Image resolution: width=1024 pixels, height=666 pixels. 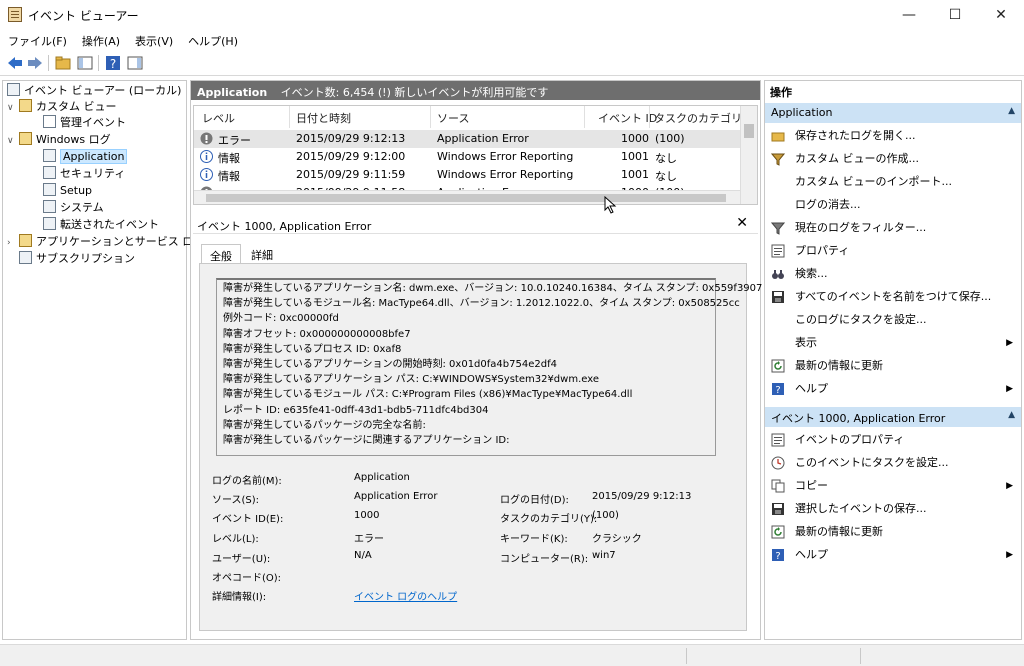 I want to click on tree-system: システム, so click(x=73, y=208).